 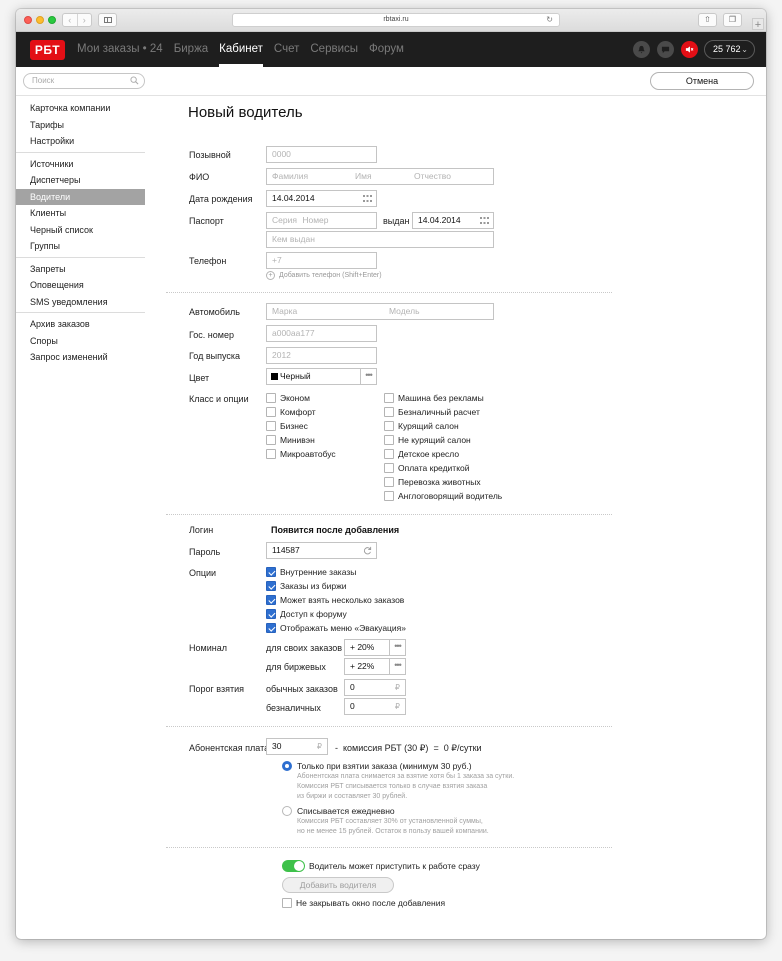 What do you see at coordinates (729, 49) in the screenshot?
I see `balance-dropdown: 25 762 ⌄` at bounding box center [729, 49].